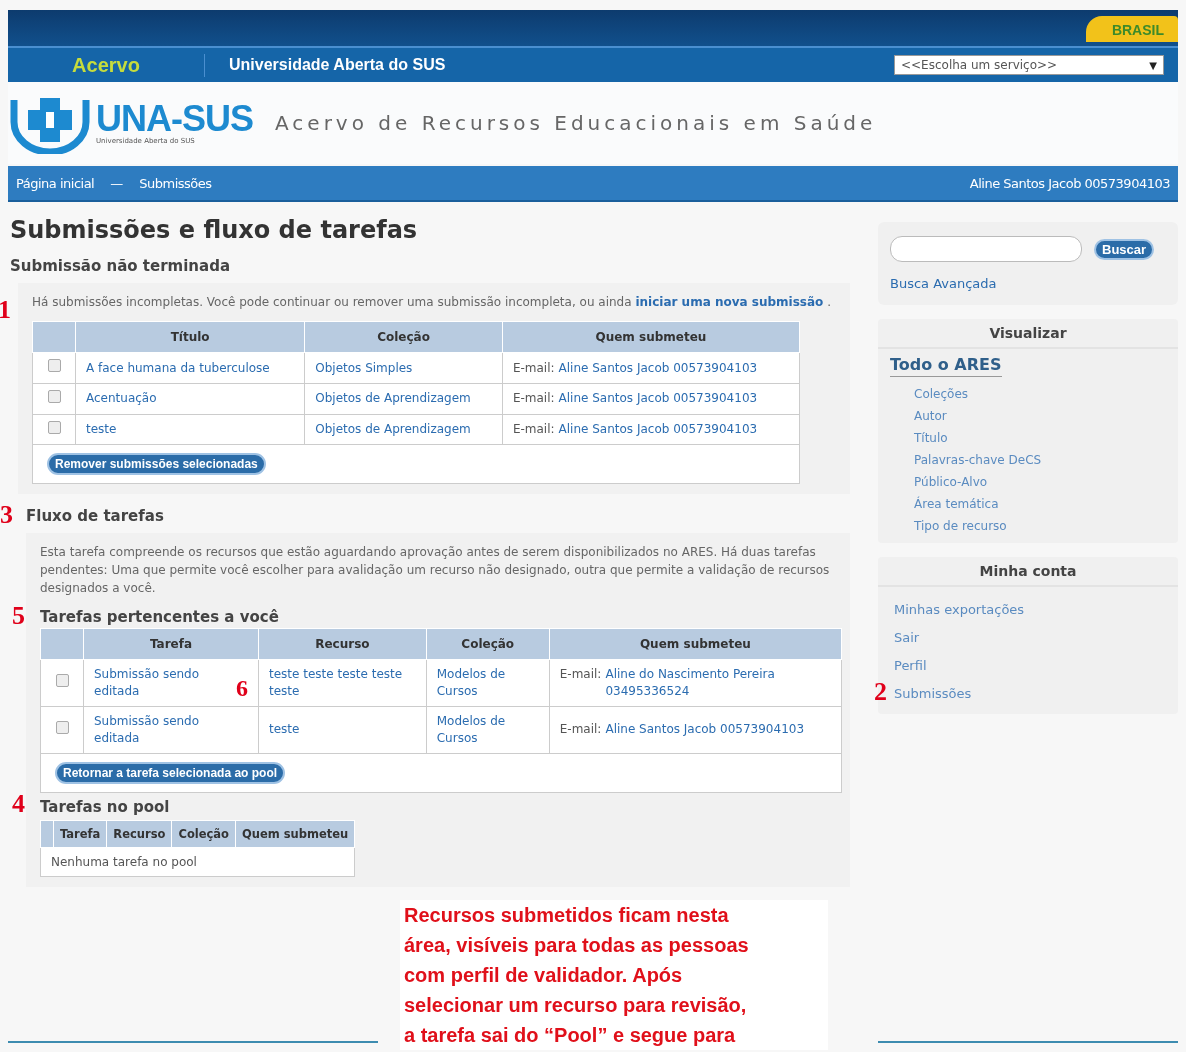 This screenshot has width=1186, height=1052. I want to click on annotation-number: 3, so click(6, 515).